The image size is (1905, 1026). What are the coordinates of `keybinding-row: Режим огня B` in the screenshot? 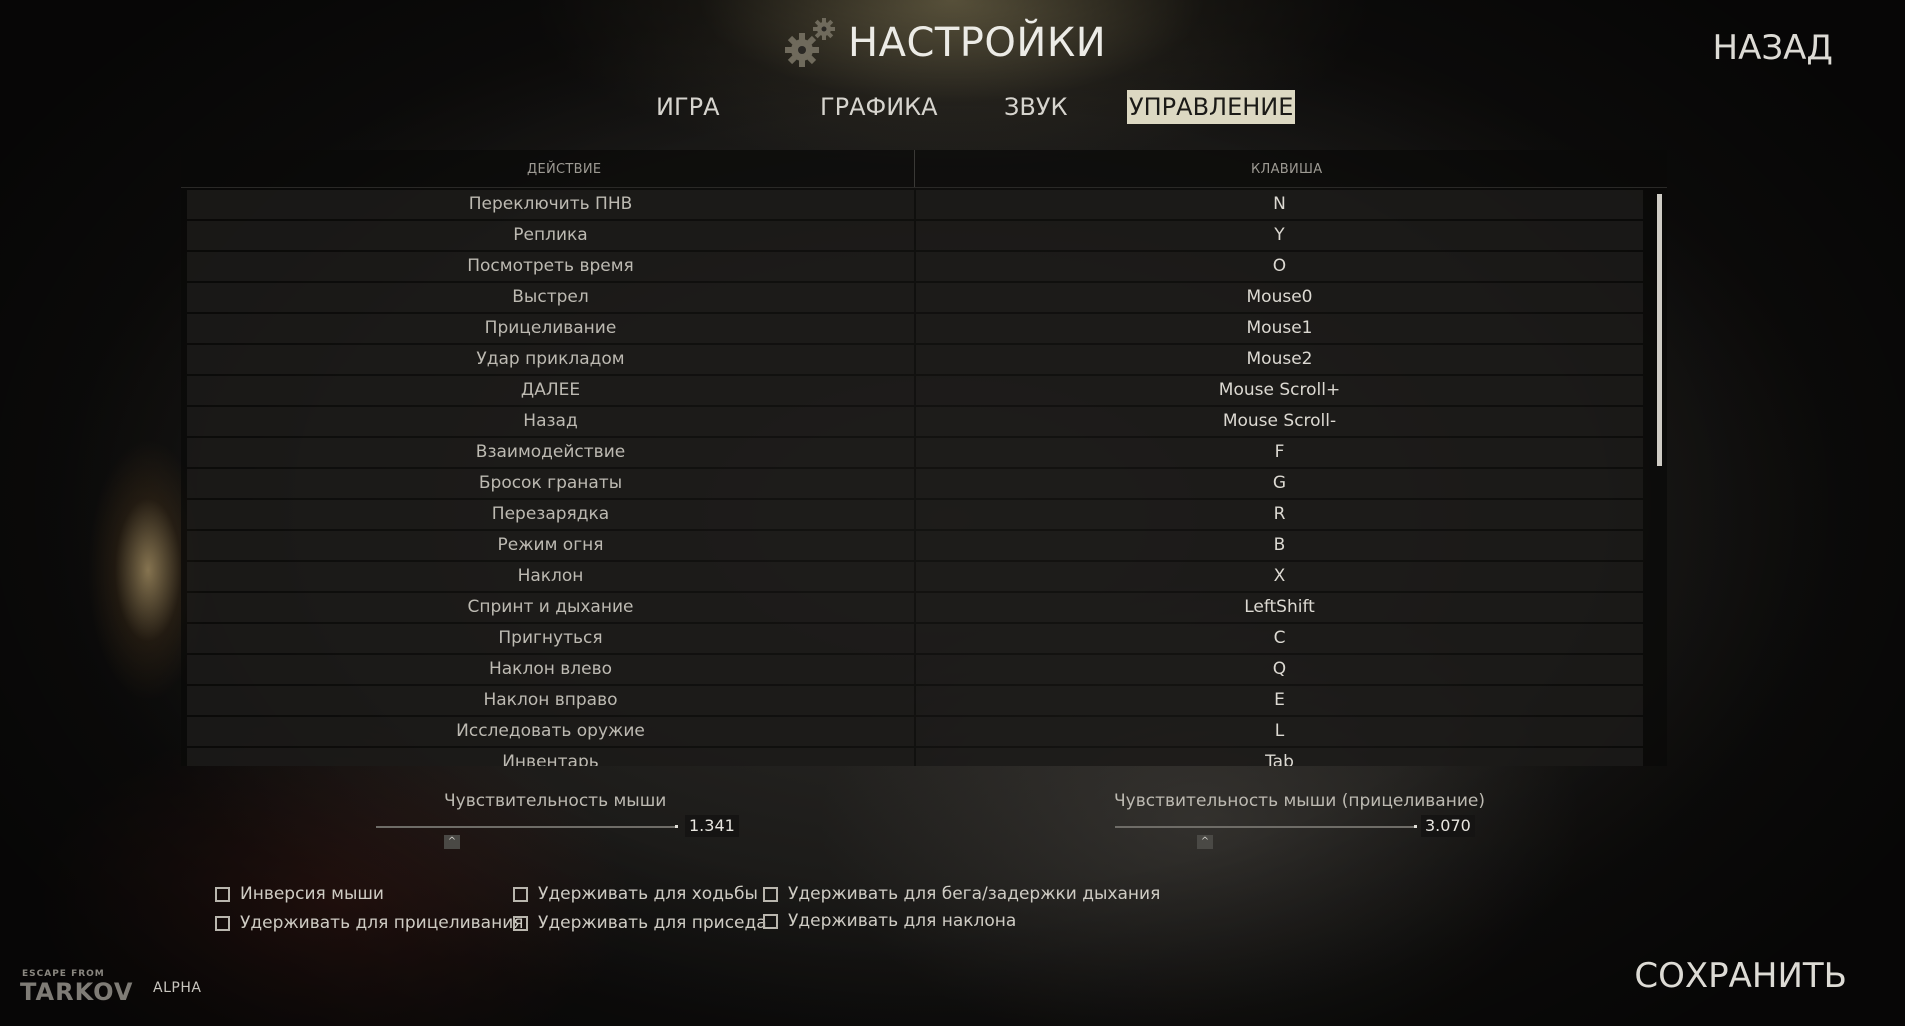 It's located at (922, 545).